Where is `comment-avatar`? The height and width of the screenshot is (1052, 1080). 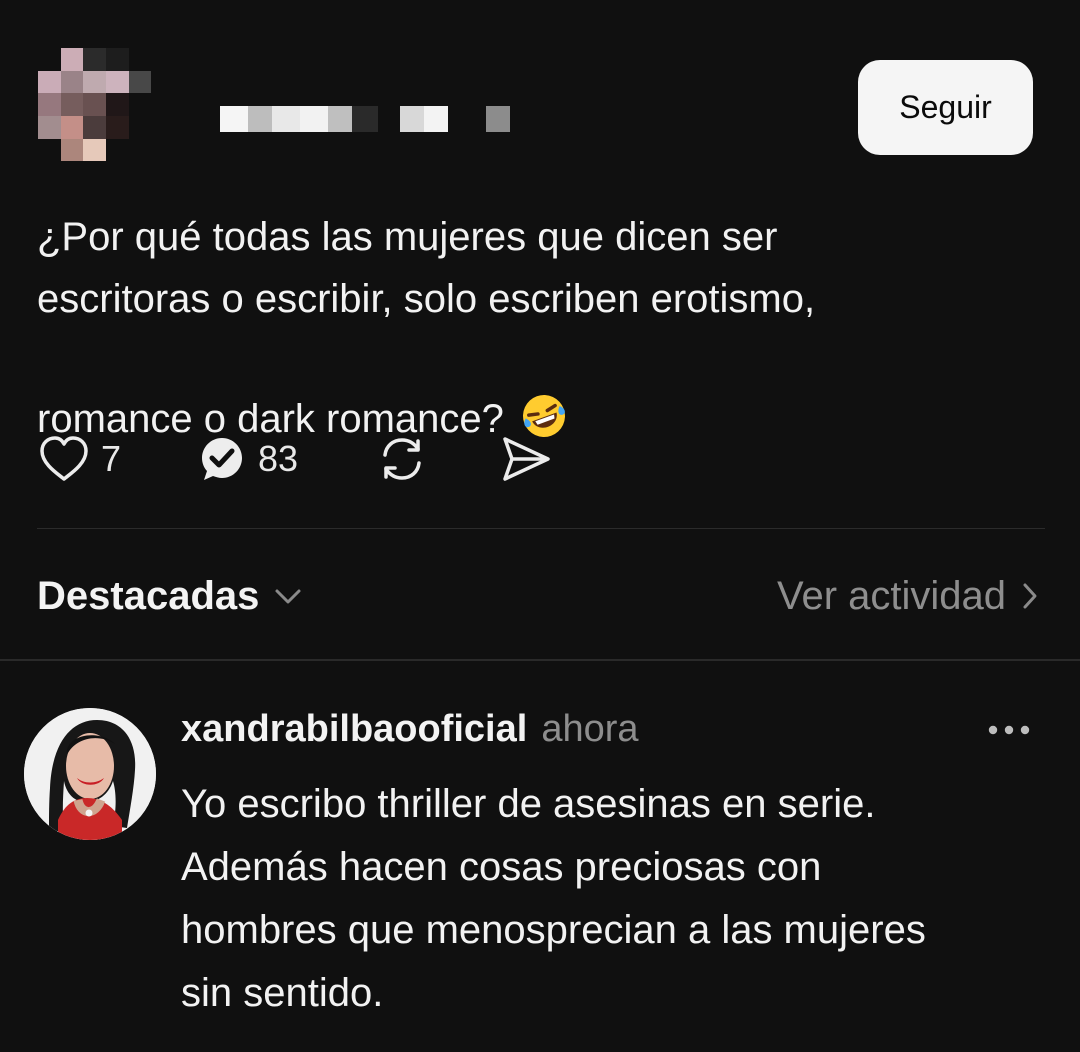
comment-avatar is located at coordinates (90, 774).